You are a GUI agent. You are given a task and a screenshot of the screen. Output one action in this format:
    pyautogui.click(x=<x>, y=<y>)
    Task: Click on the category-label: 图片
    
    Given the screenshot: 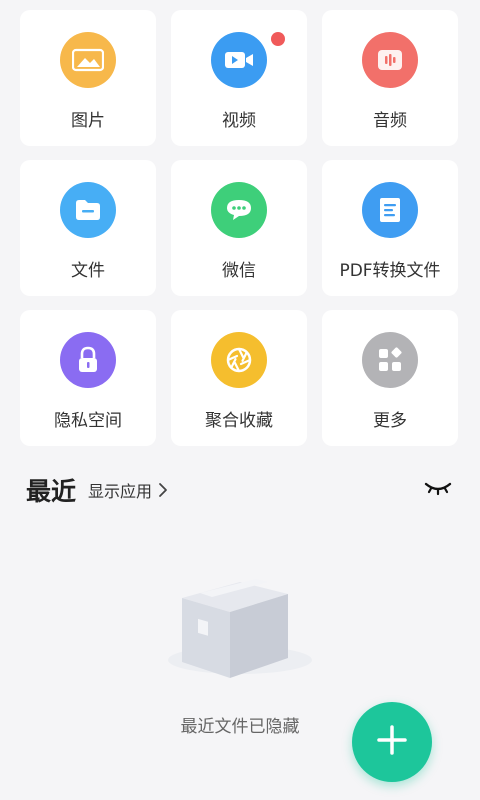 What is the action you would take?
    pyautogui.click(x=88, y=121)
    